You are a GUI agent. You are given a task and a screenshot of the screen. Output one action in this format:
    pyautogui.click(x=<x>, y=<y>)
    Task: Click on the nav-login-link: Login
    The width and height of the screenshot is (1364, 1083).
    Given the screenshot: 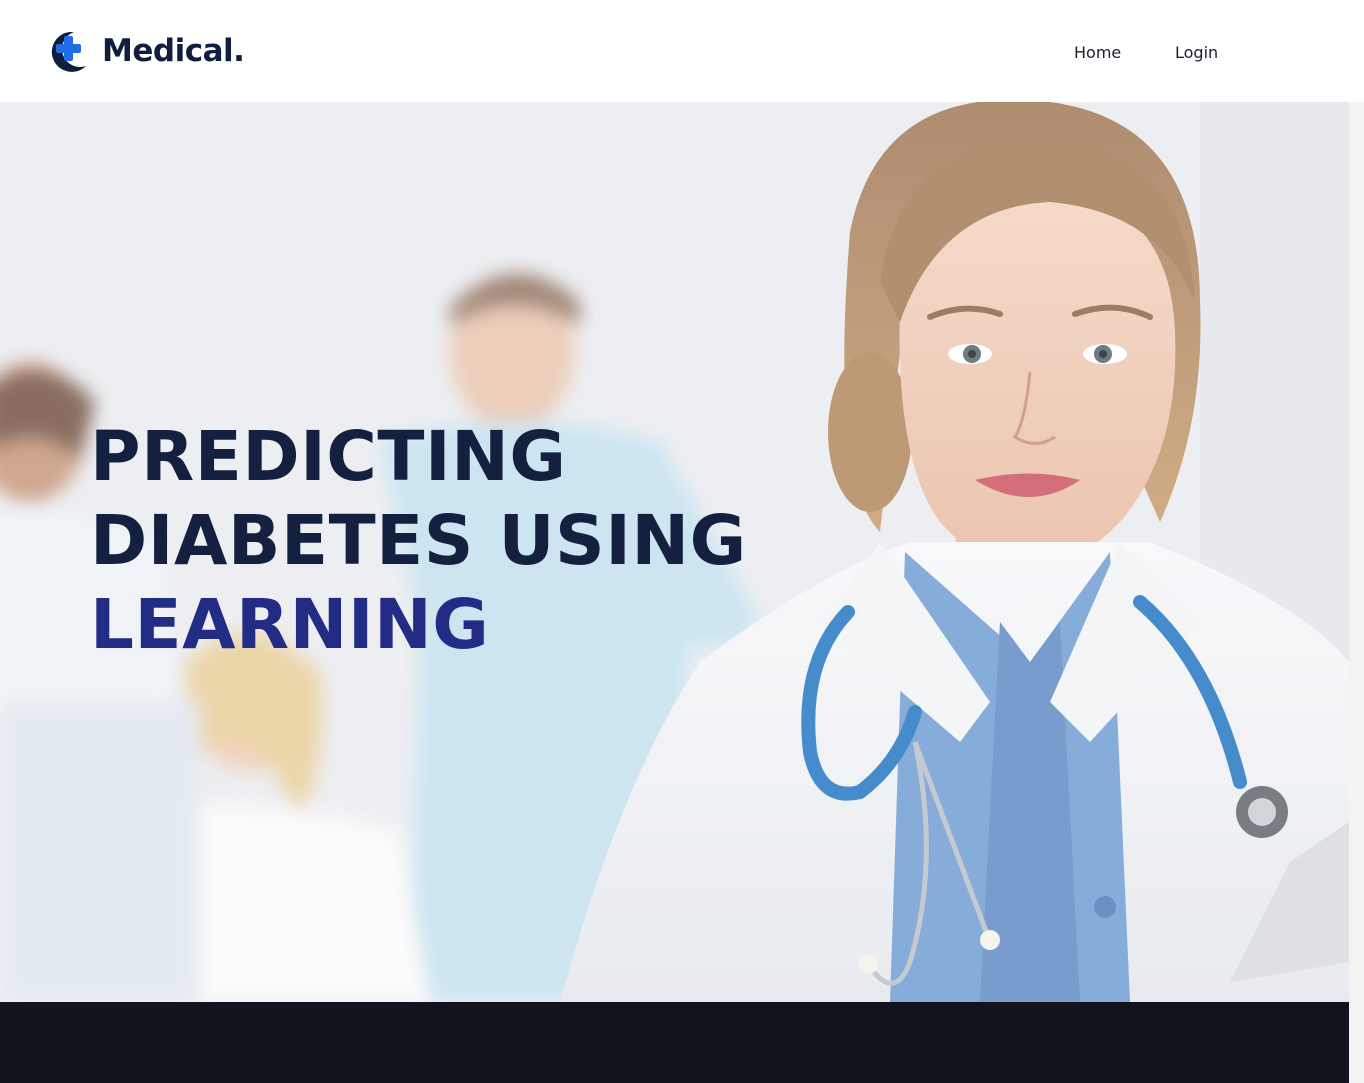 What is the action you would take?
    pyautogui.click(x=1196, y=52)
    